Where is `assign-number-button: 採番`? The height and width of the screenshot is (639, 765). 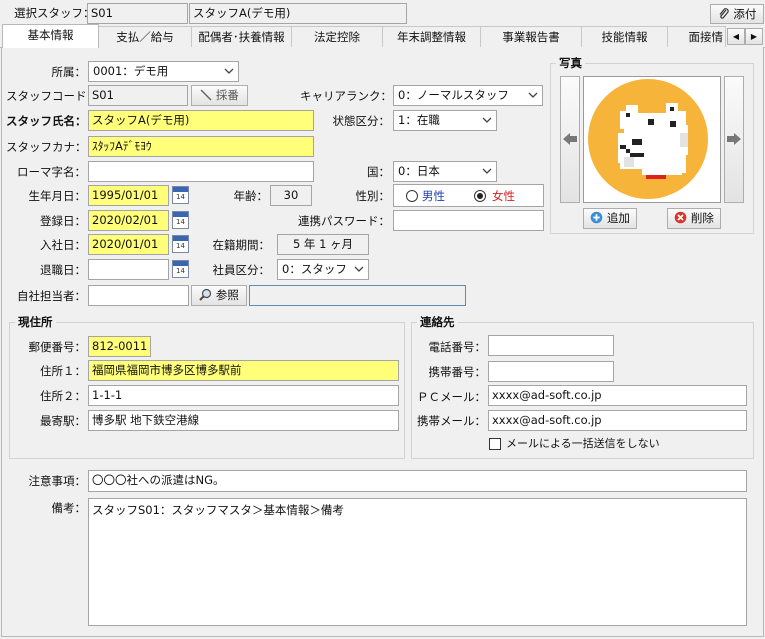
assign-number-button: 採番 is located at coordinates (219, 95).